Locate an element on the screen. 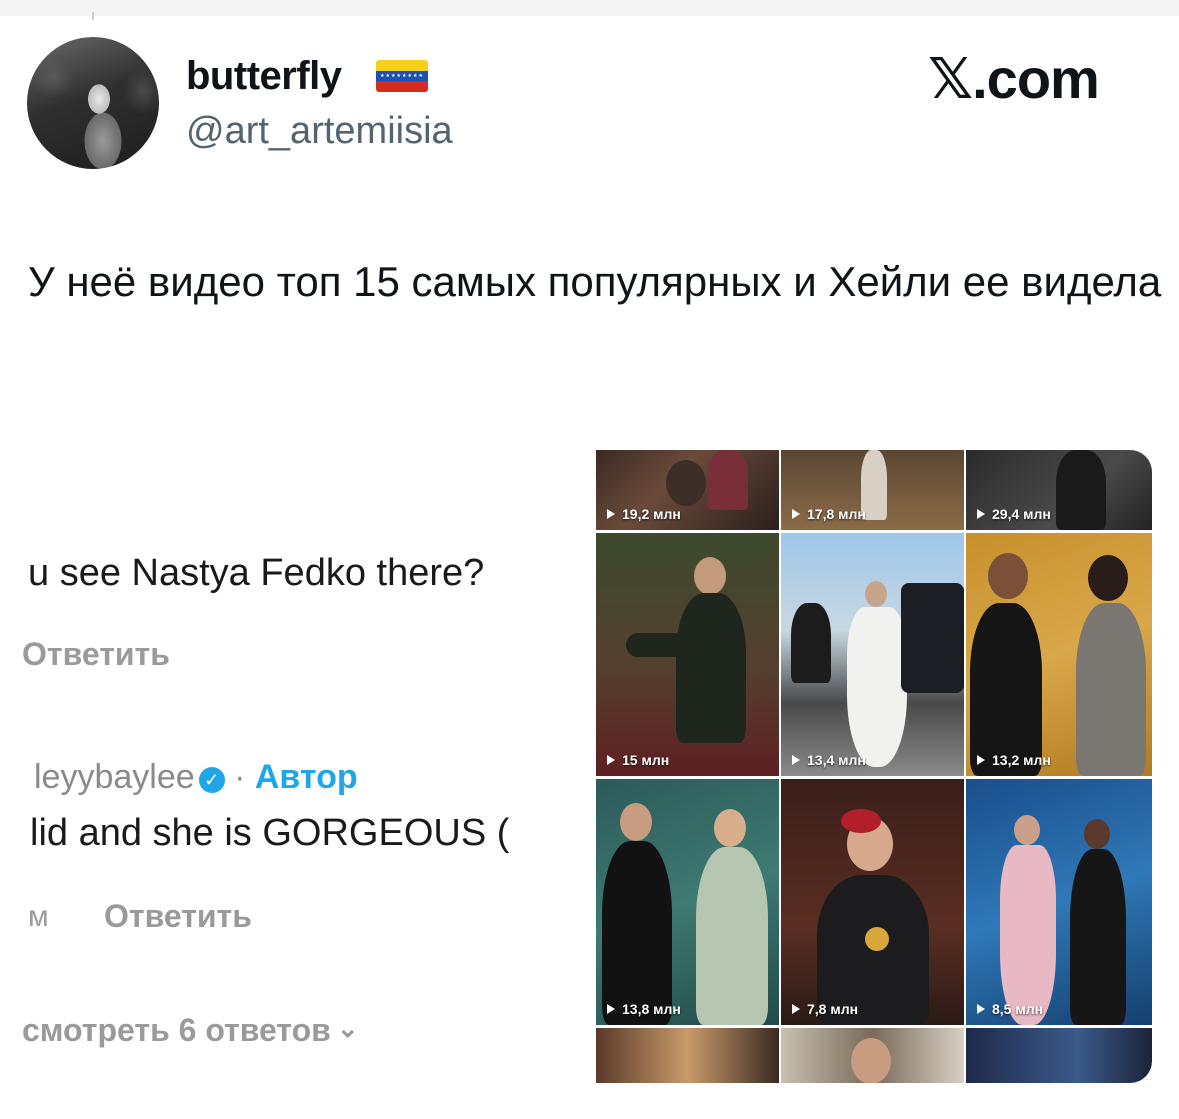 This screenshot has height=1119, width=1179. top-strip is located at coordinates (589, 10).